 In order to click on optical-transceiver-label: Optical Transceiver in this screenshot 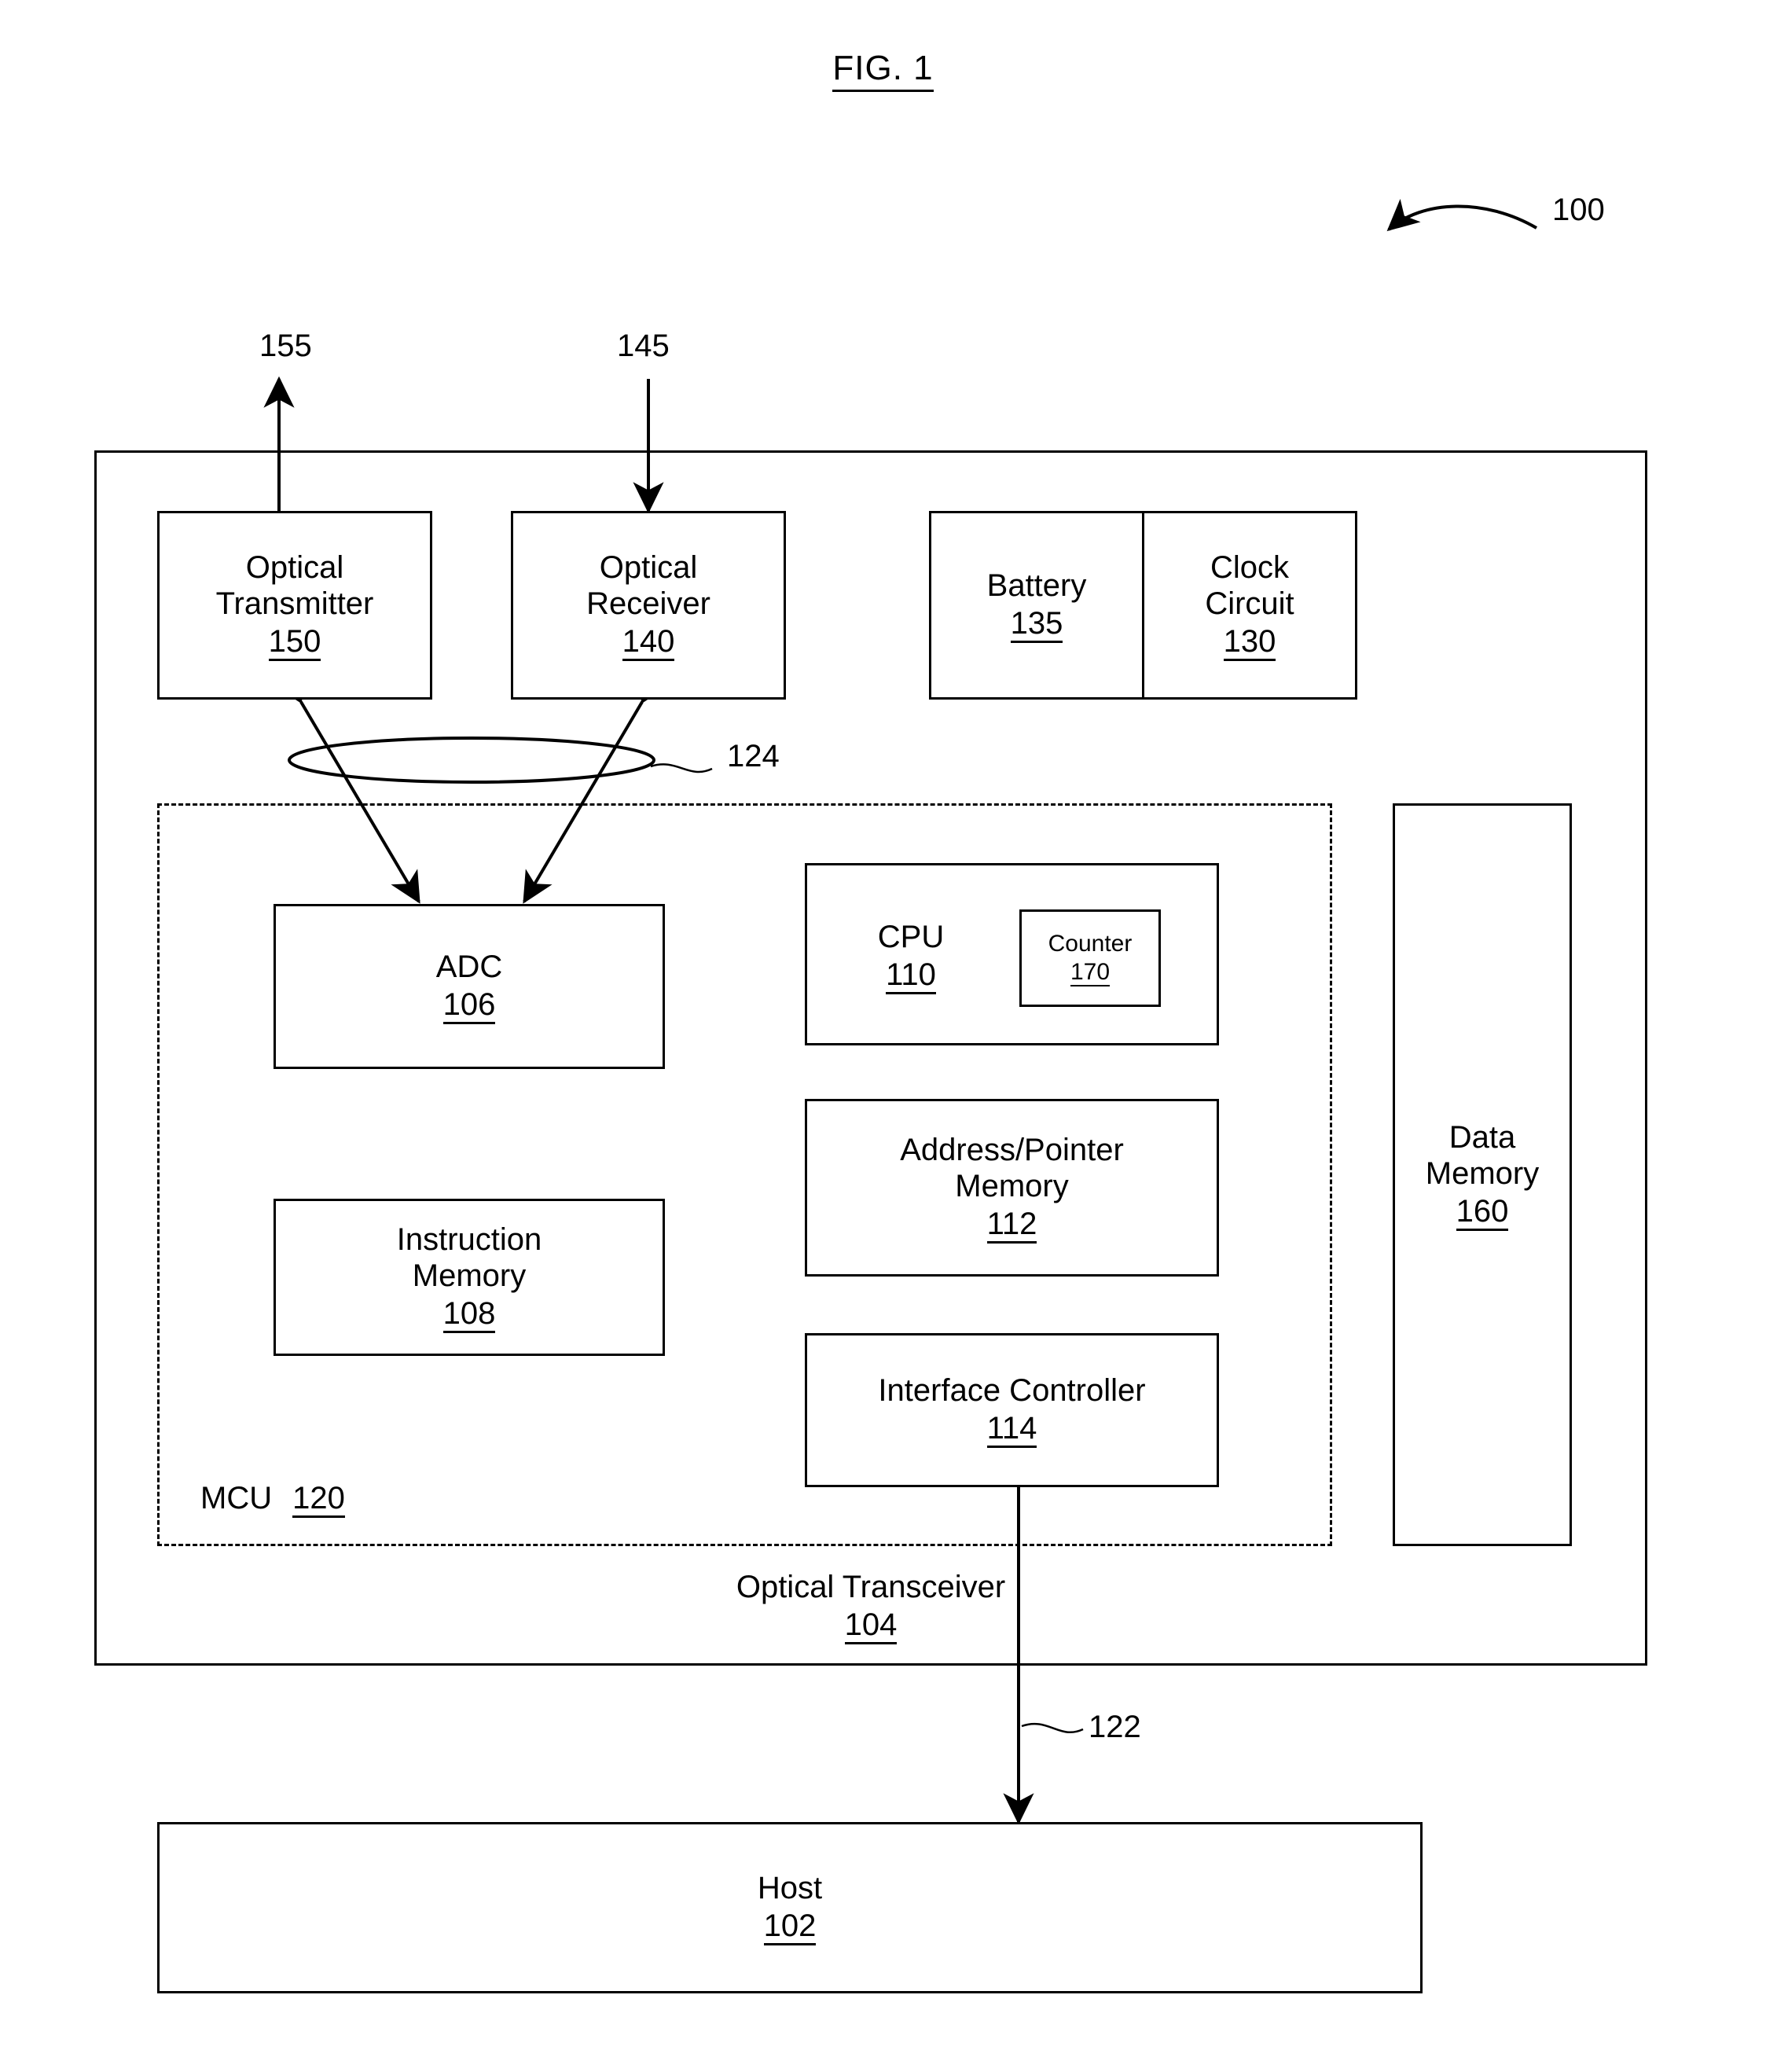, I will do `click(871, 1587)`.